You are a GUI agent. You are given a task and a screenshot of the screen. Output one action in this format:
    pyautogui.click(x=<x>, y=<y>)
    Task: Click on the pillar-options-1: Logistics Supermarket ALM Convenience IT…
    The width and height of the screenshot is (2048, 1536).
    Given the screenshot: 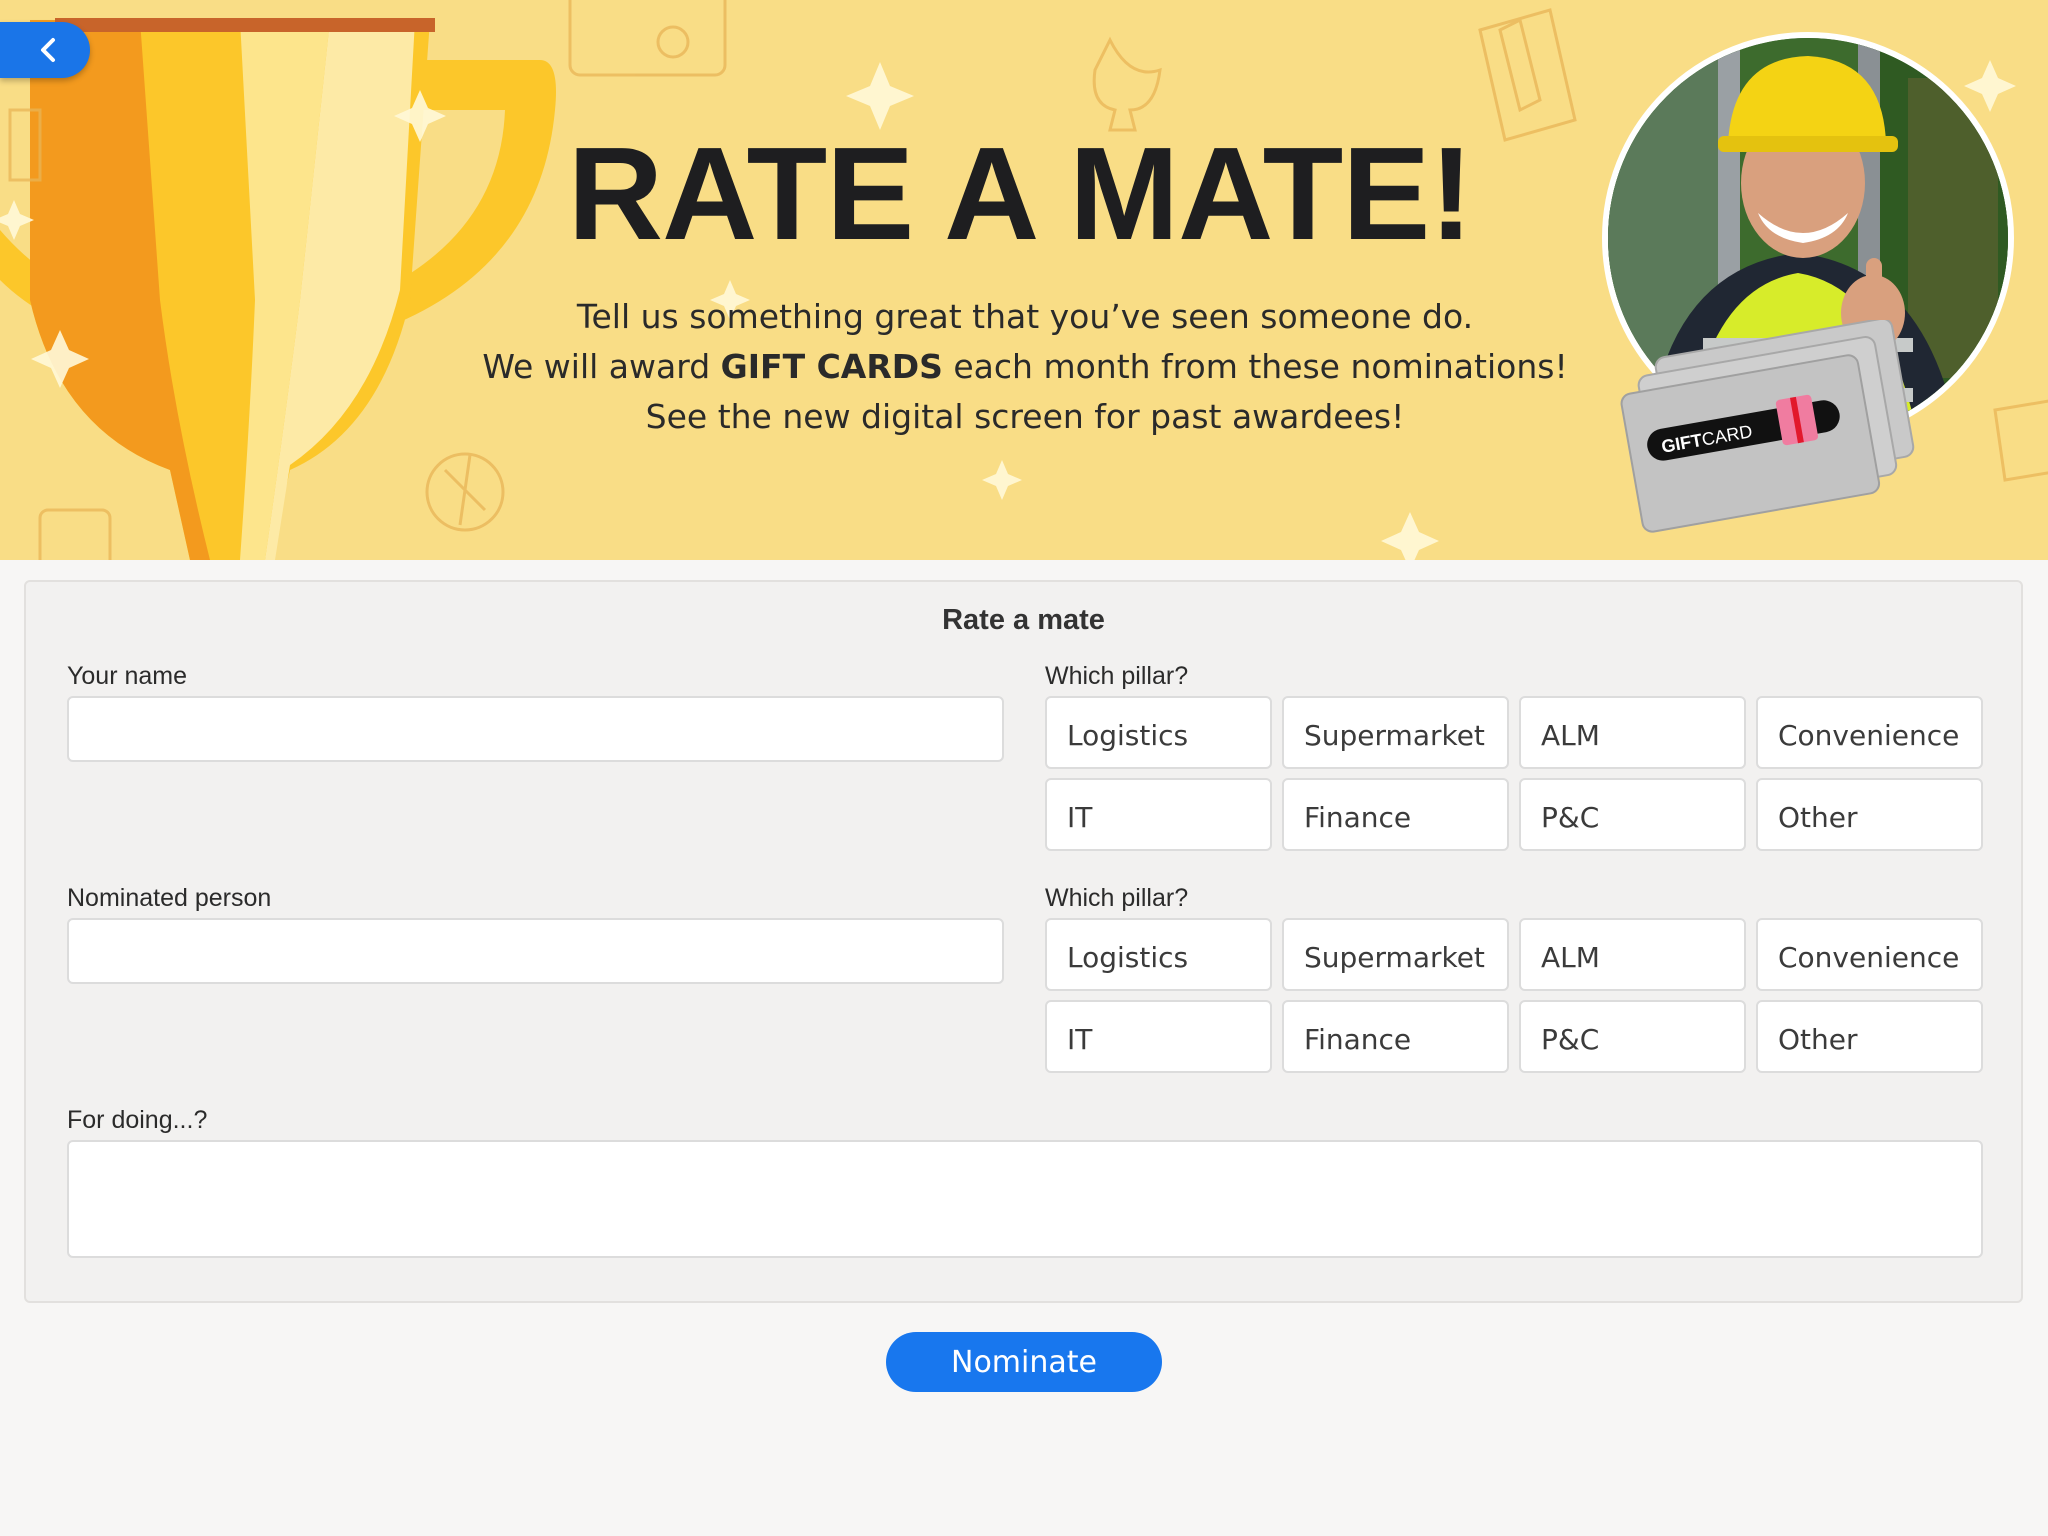 What is the action you would take?
    pyautogui.click(x=1514, y=773)
    